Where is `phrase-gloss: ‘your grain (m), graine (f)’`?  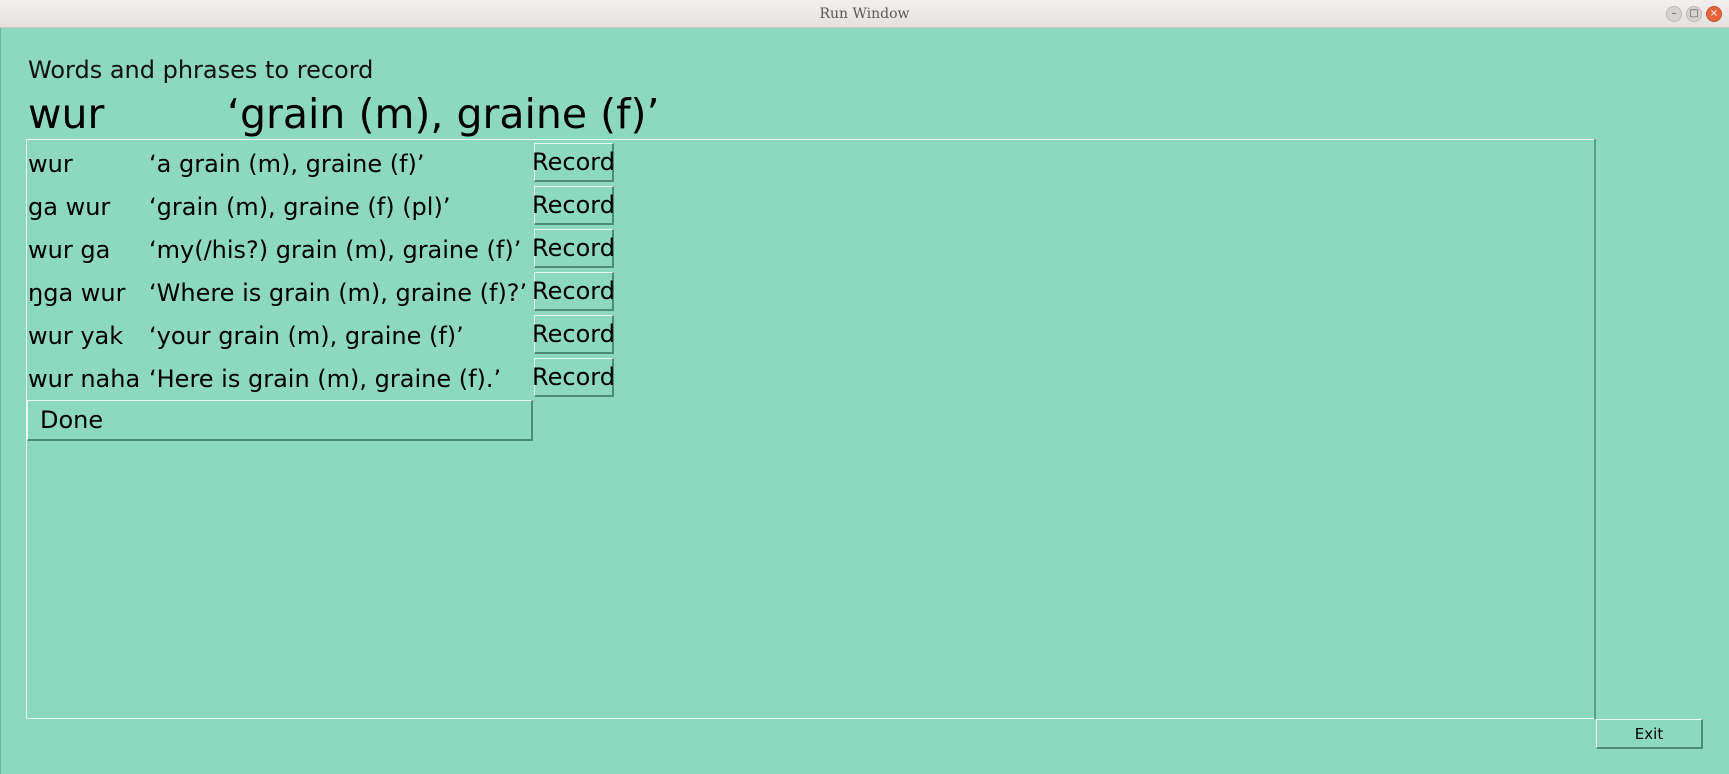
phrase-gloss: ‘your grain (m), graine (f)’ is located at coordinates (306, 336).